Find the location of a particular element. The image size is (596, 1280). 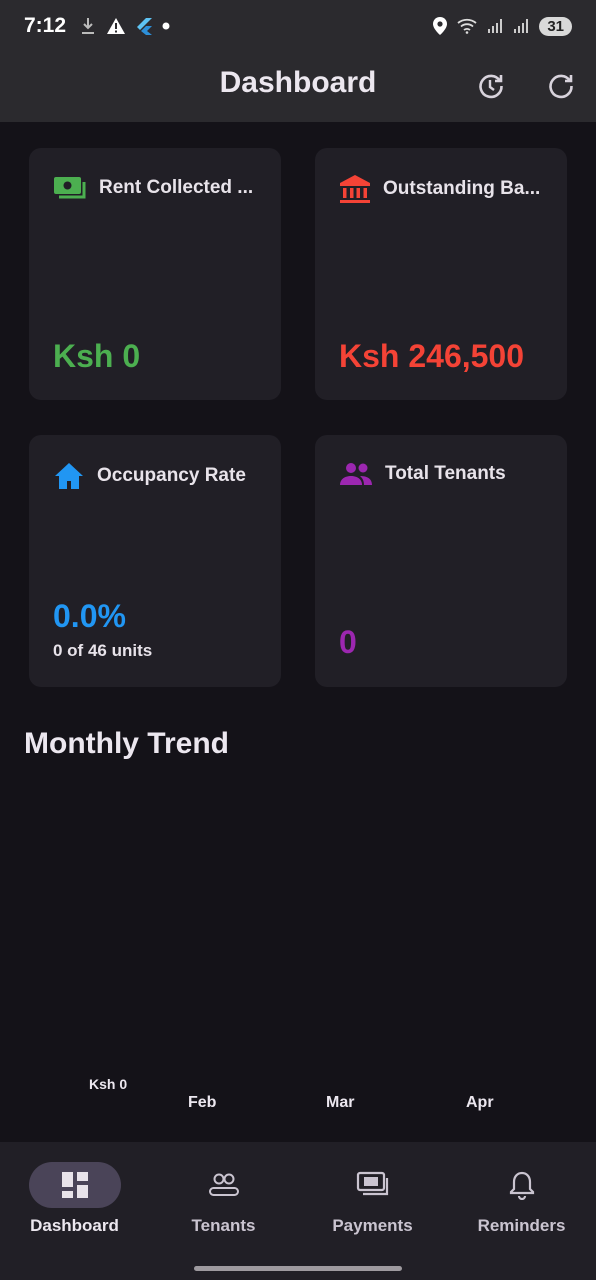

home-indicator is located at coordinates (298, 1268).